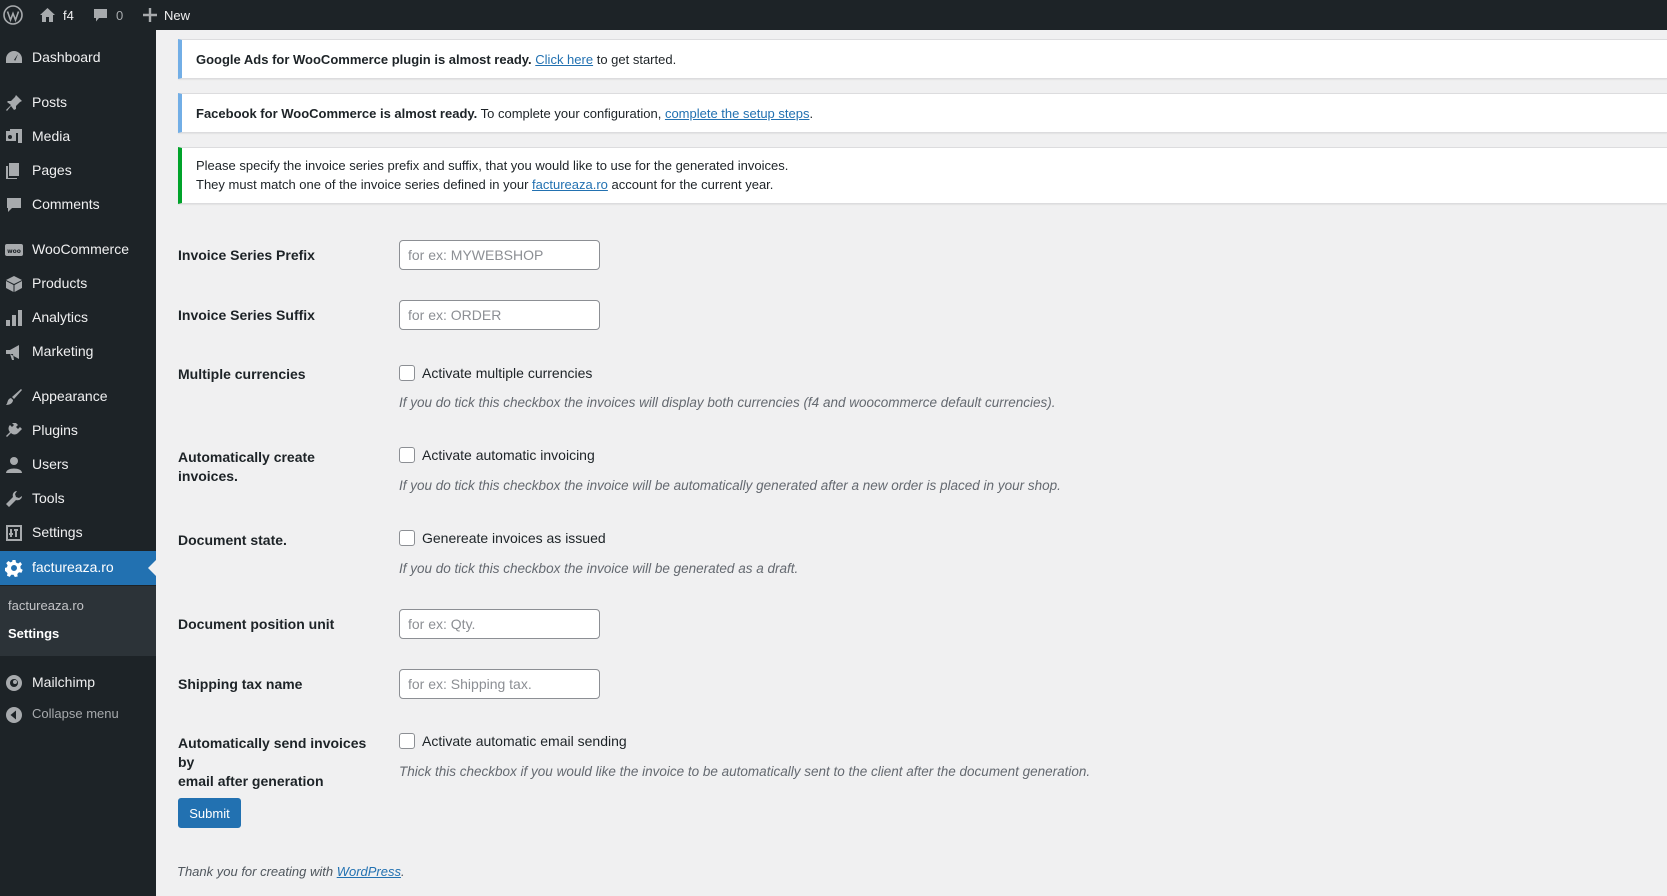  Describe the element at coordinates (14, 171) in the screenshot. I see `pages-icon` at that location.